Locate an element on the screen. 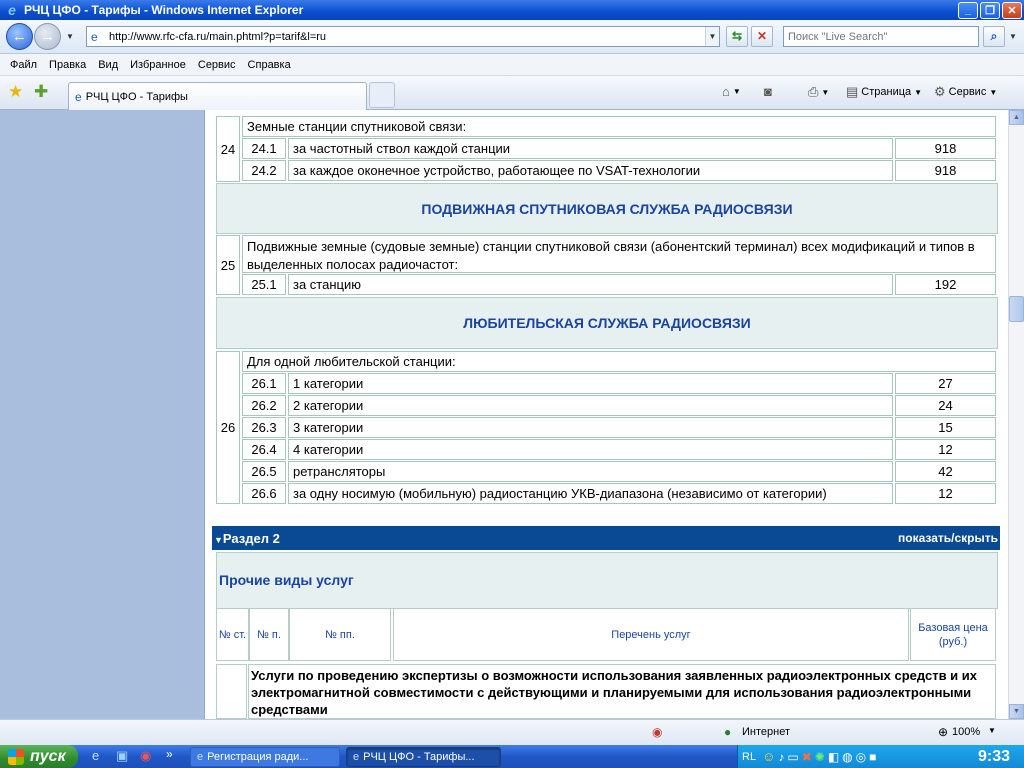 The height and width of the screenshot is (768, 1024). search-icon: ⌕ is located at coordinates (994, 36).